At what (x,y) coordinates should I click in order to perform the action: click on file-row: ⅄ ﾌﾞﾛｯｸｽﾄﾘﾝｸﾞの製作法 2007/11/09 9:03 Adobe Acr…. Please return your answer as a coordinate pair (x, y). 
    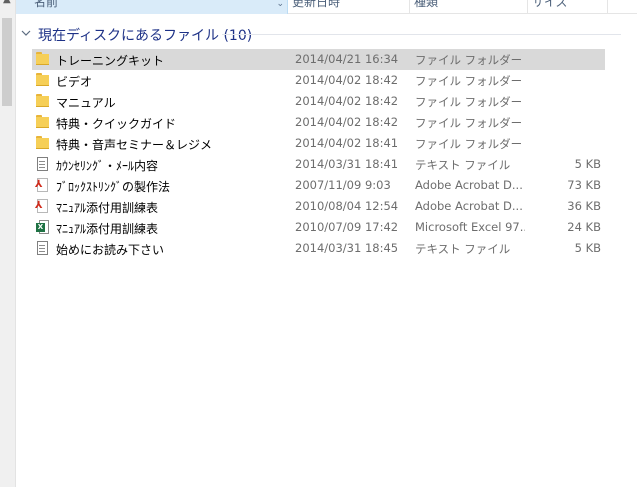
    Looking at the image, I should click on (318, 185).